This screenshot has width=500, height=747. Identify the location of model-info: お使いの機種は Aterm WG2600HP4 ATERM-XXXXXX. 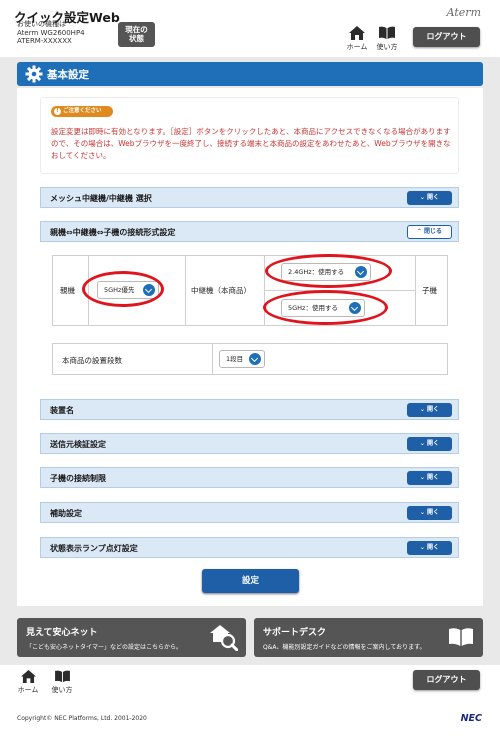
(51, 33).